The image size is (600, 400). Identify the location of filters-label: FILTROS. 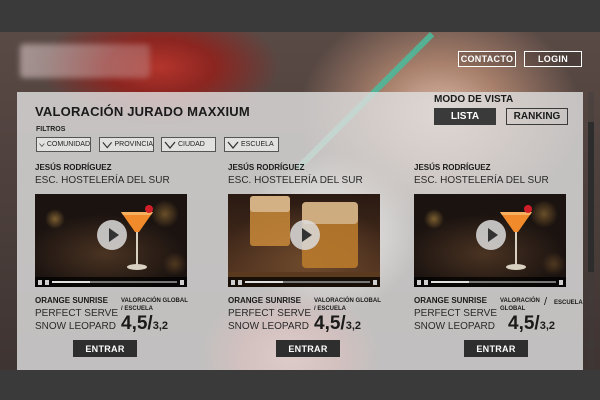
(51, 129).